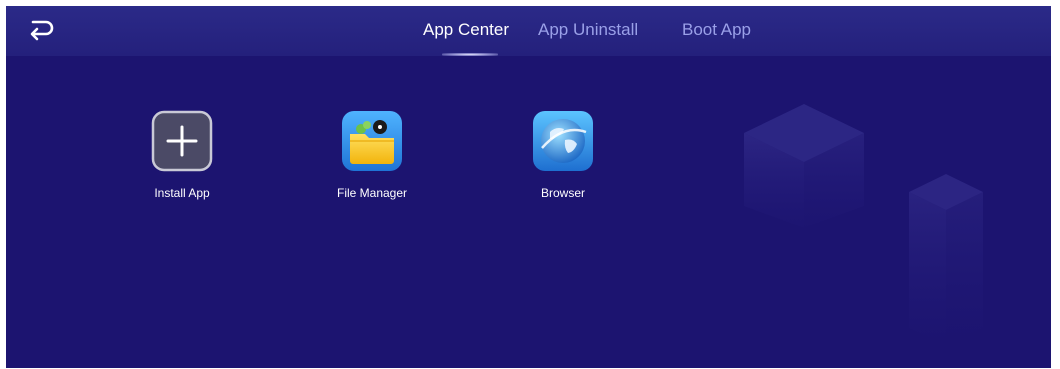  I want to click on tab-boot-app: Boot App, so click(716, 30).